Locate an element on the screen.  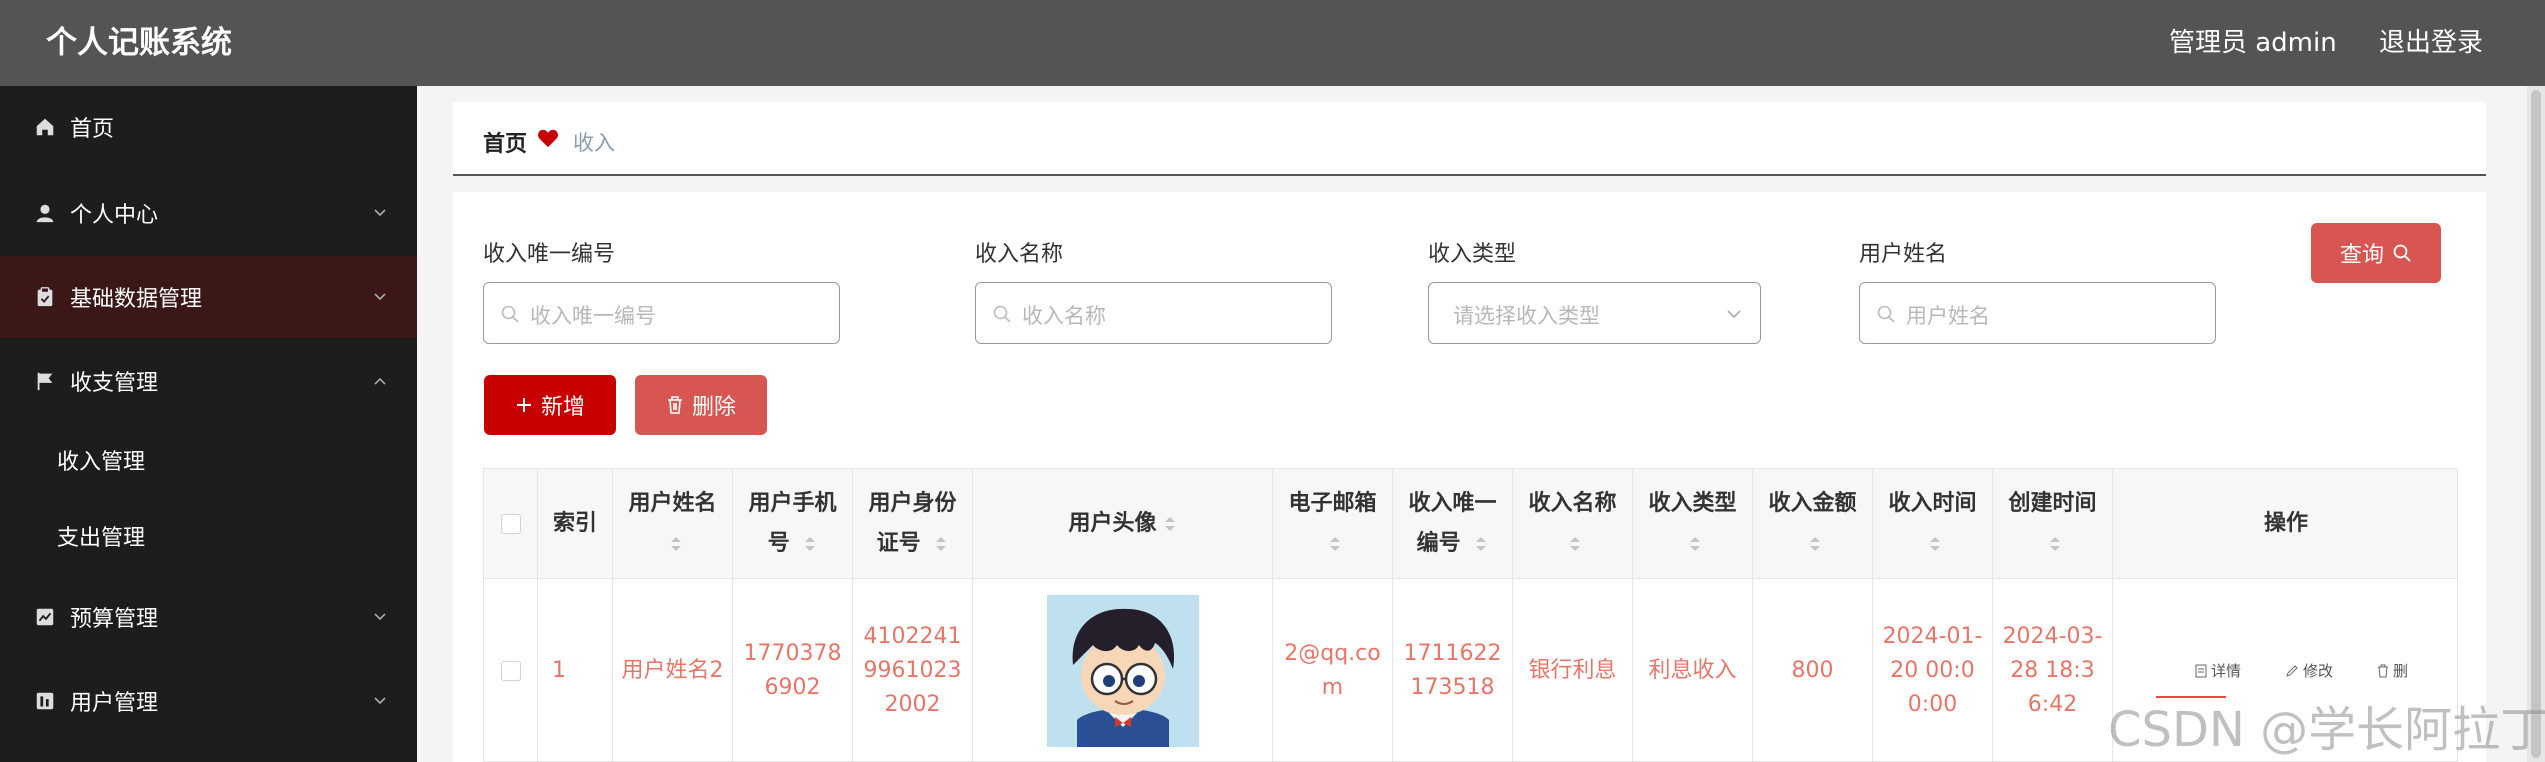
user-name-input: 用户姓名 is located at coordinates (2037, 313).